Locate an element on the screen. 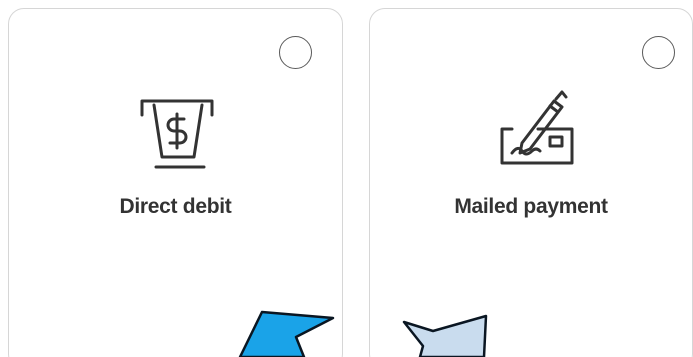  direct-debit-label: Direct debit is located at coordinates (175, 206).